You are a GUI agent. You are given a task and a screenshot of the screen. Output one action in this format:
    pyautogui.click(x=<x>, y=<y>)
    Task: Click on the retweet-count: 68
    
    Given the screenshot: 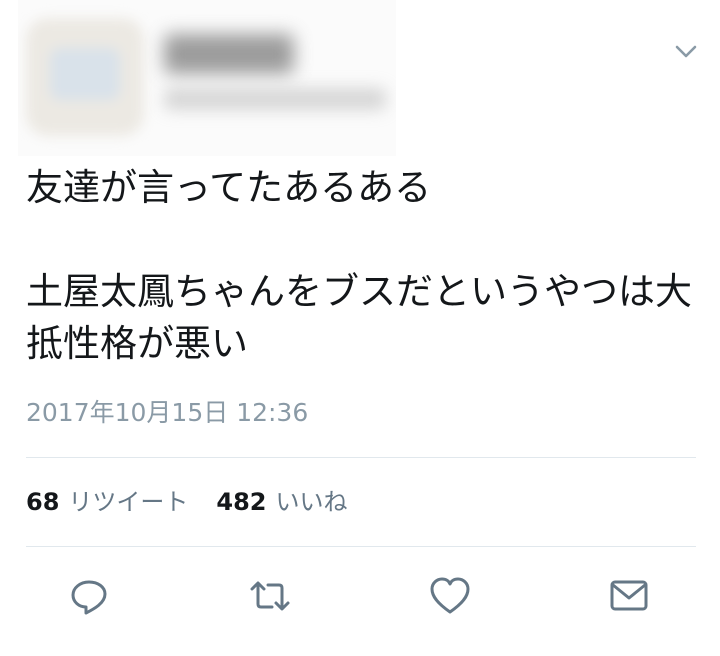 What is the action you would take?
    pyautogui.click(x=43, y=502)
    